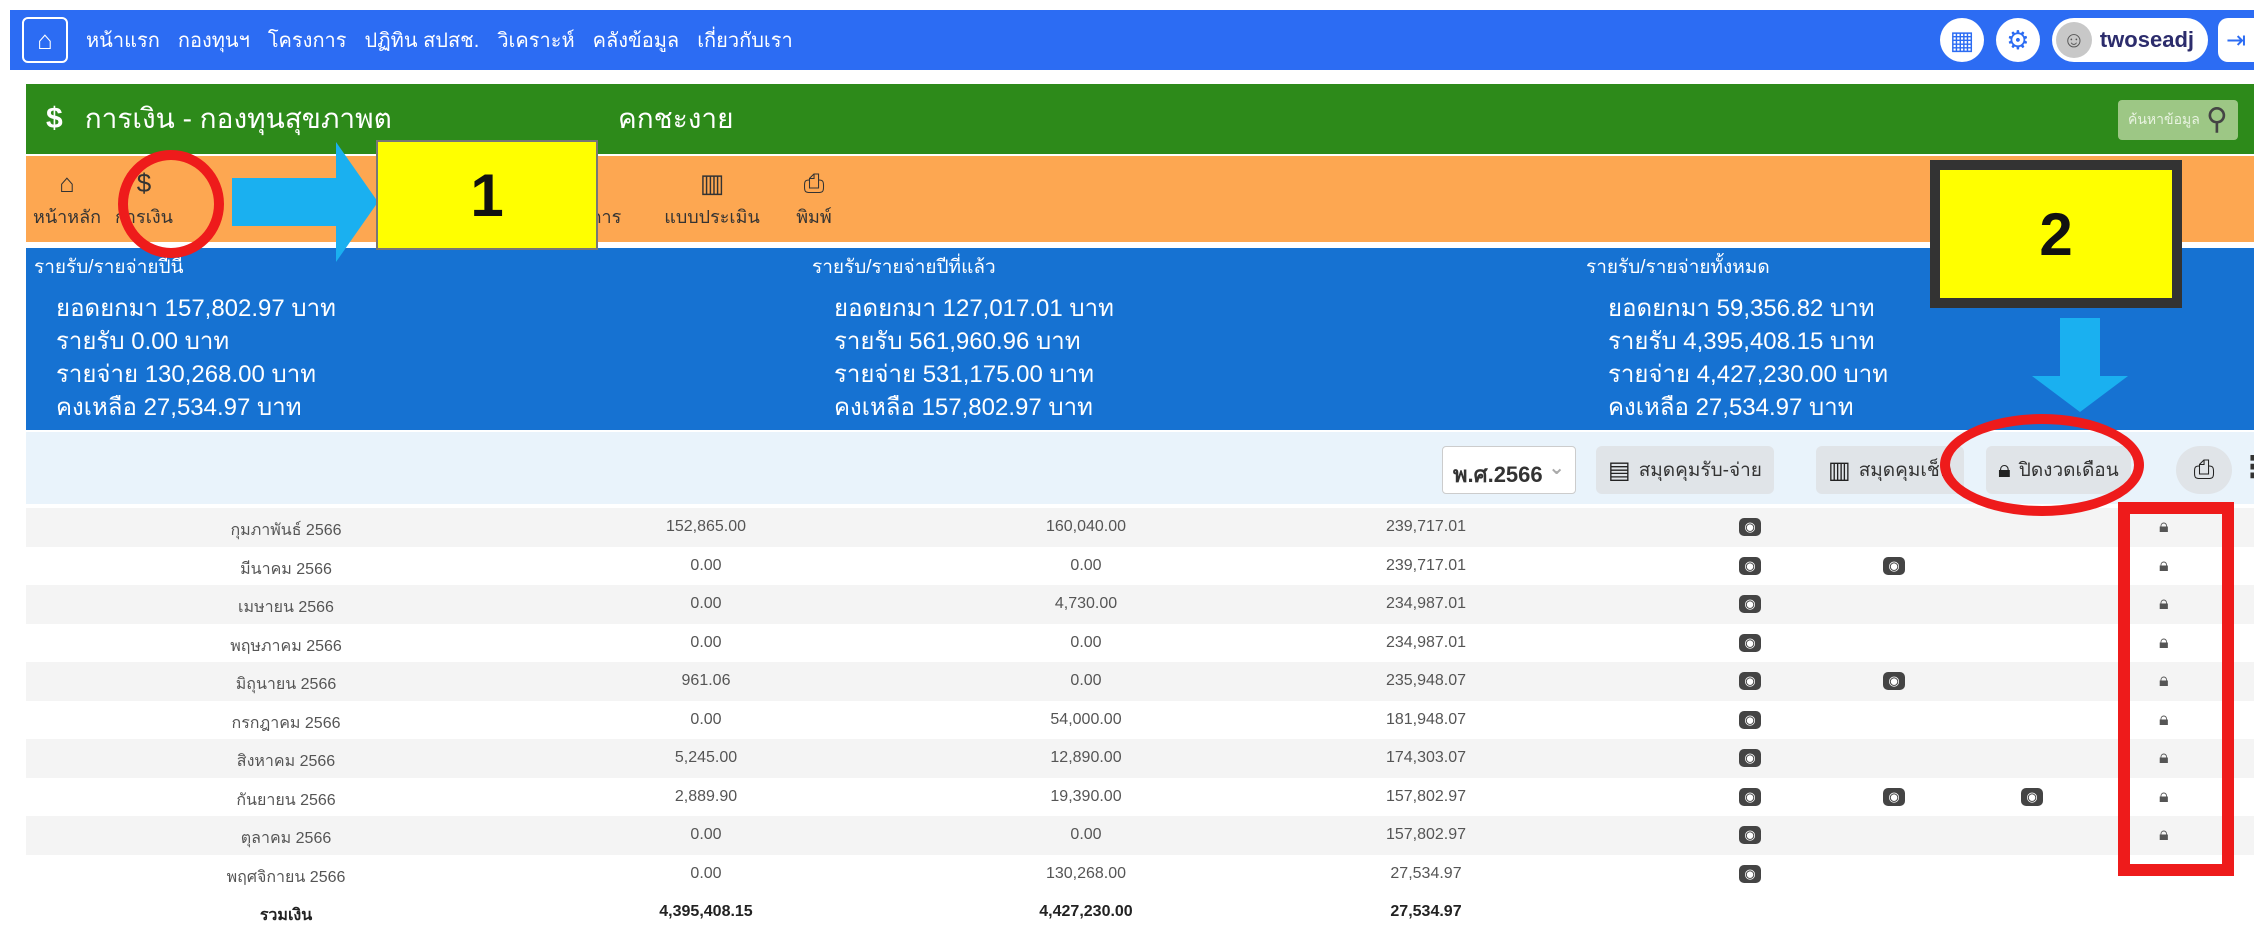  What do you see at coordinates (305, 202) in the screenshot?
I see `arrow-1-icon` at bounding box center [305, 202].